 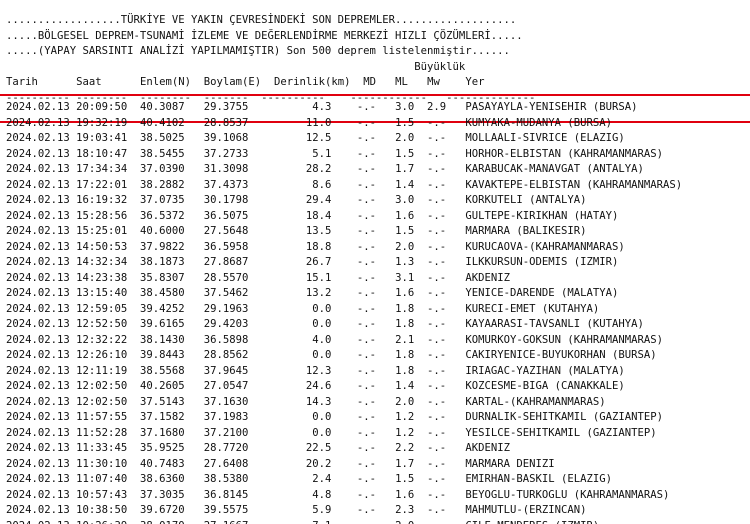 I want to click on cell-ml: 1.8, so click(x=405, y=355).